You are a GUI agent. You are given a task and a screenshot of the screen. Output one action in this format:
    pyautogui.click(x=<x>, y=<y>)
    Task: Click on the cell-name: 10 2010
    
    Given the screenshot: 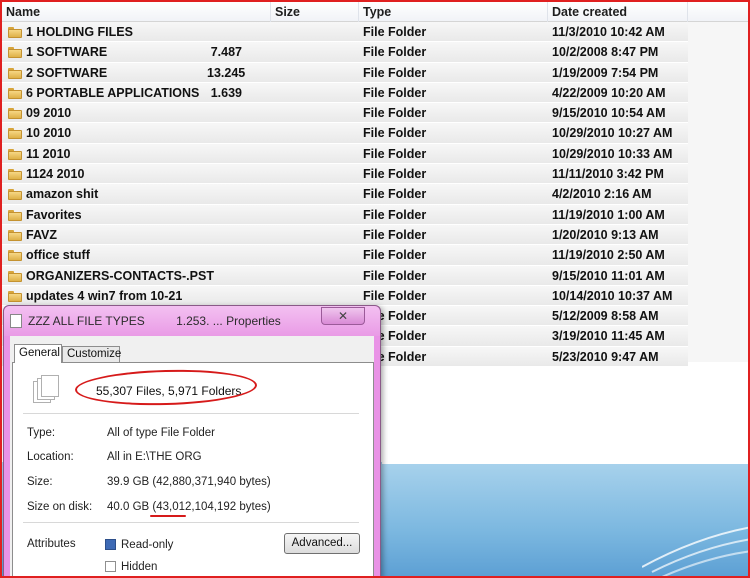 What is the action you would take?
    pyautogui.click(x=49, y=133)
    